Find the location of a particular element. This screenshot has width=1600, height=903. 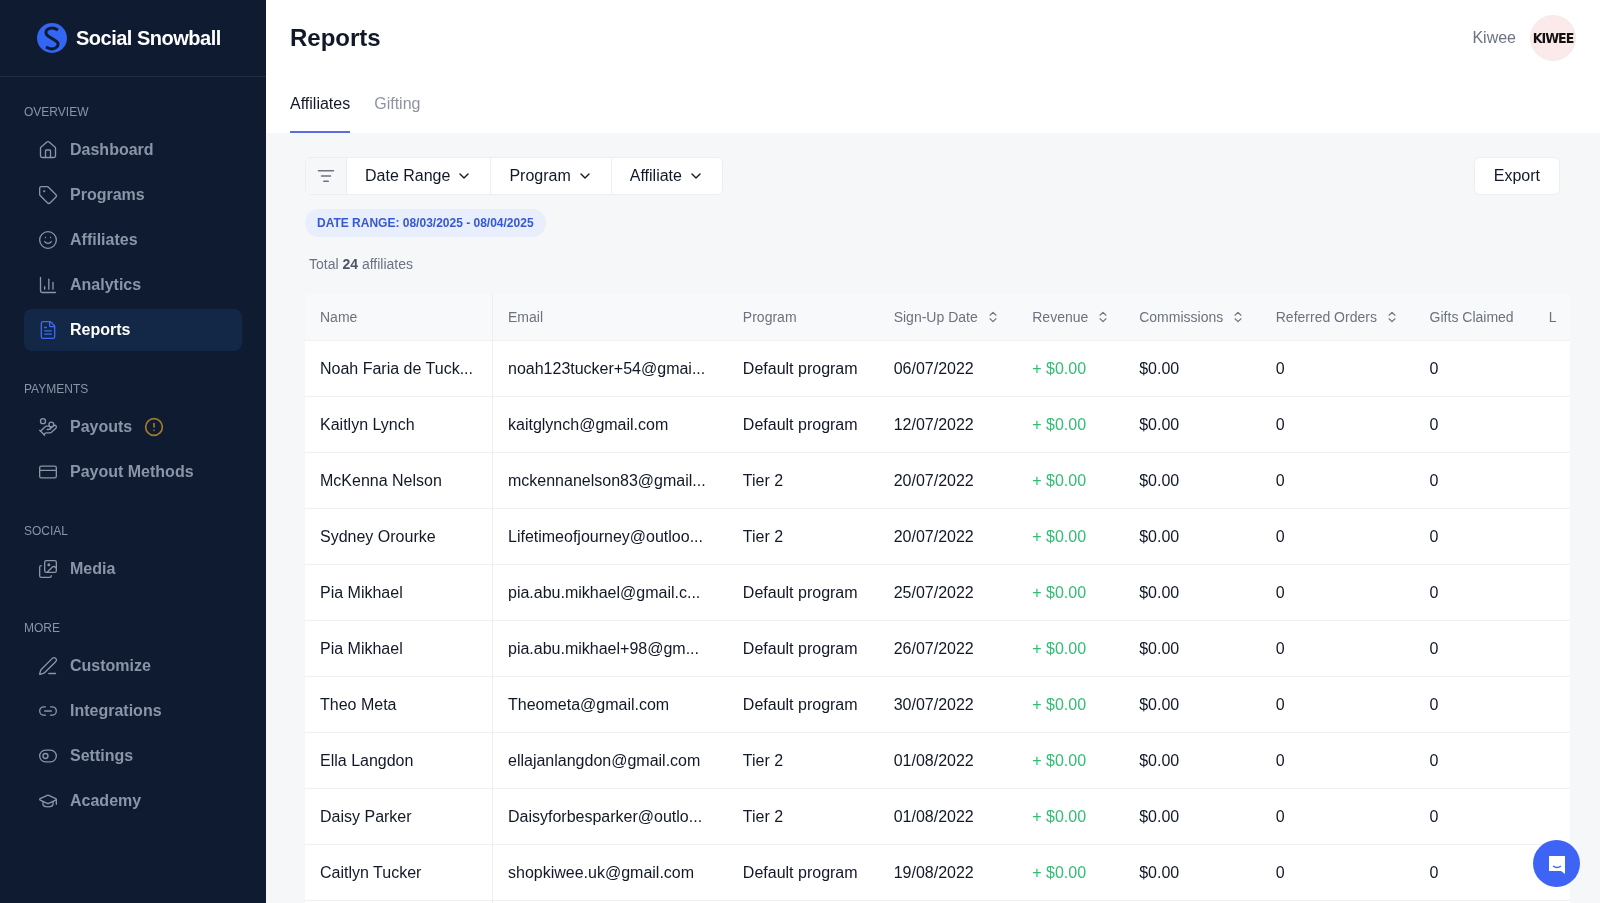

sidebar-item: Affiliates is located at coordinates (133, 240).